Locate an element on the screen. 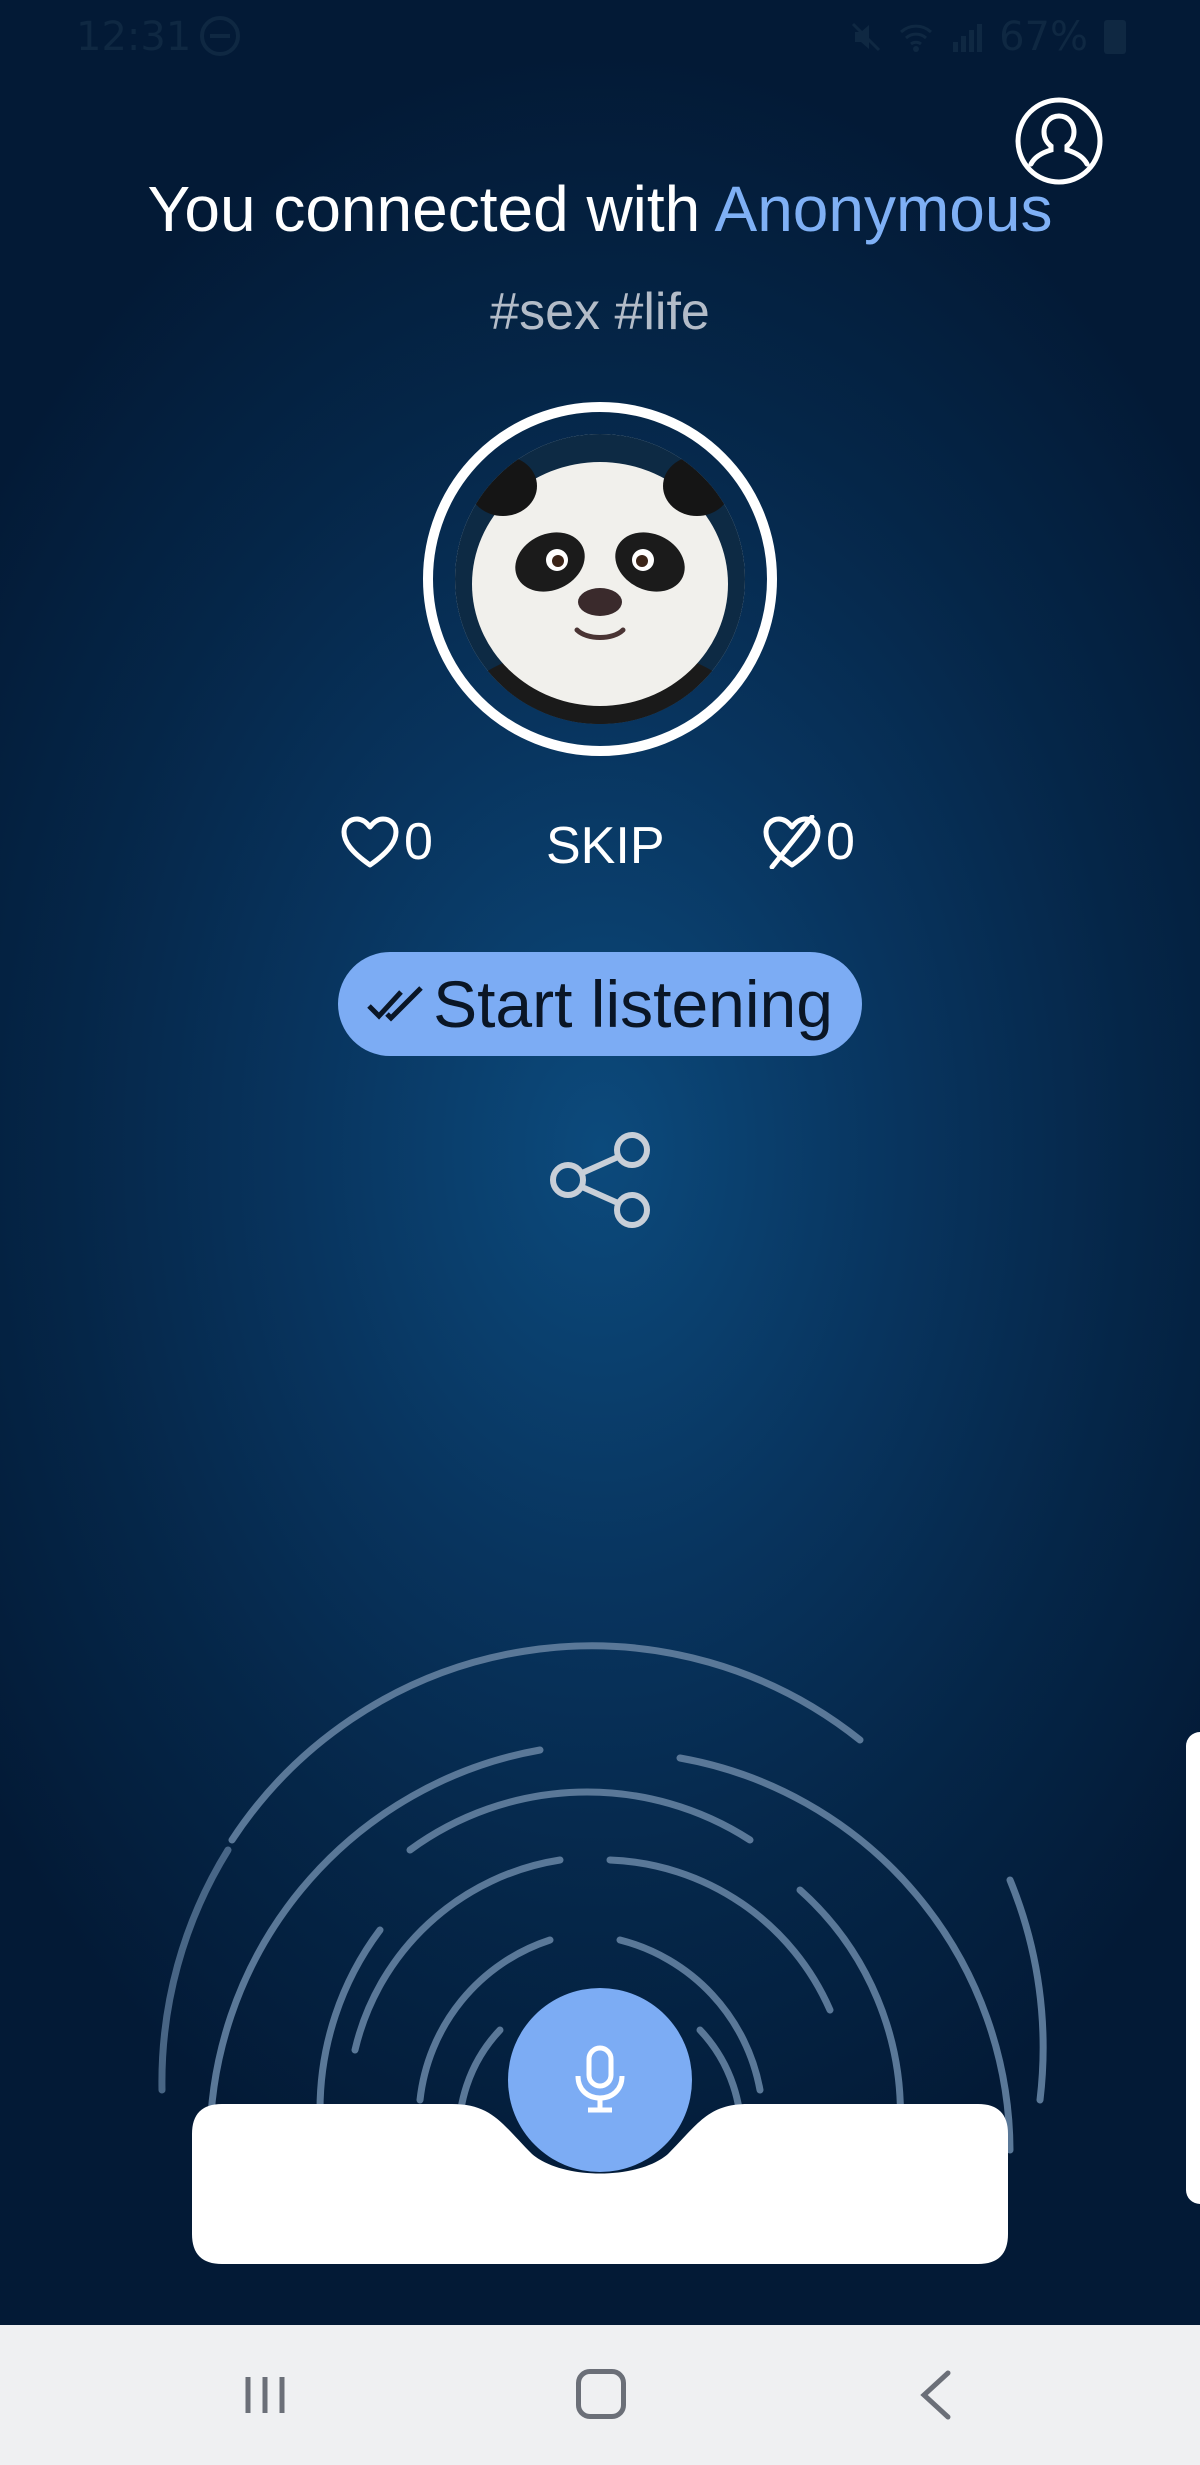 This screenshot has height=2465, width=1200. connection-title: You connected with Anonymous is located at coordinates (600, 209).